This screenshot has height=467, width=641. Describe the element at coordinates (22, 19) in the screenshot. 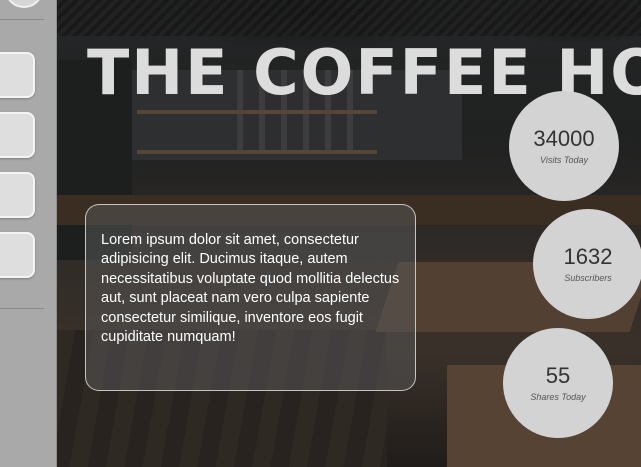

I see `sidebar-divider-top` at that location.